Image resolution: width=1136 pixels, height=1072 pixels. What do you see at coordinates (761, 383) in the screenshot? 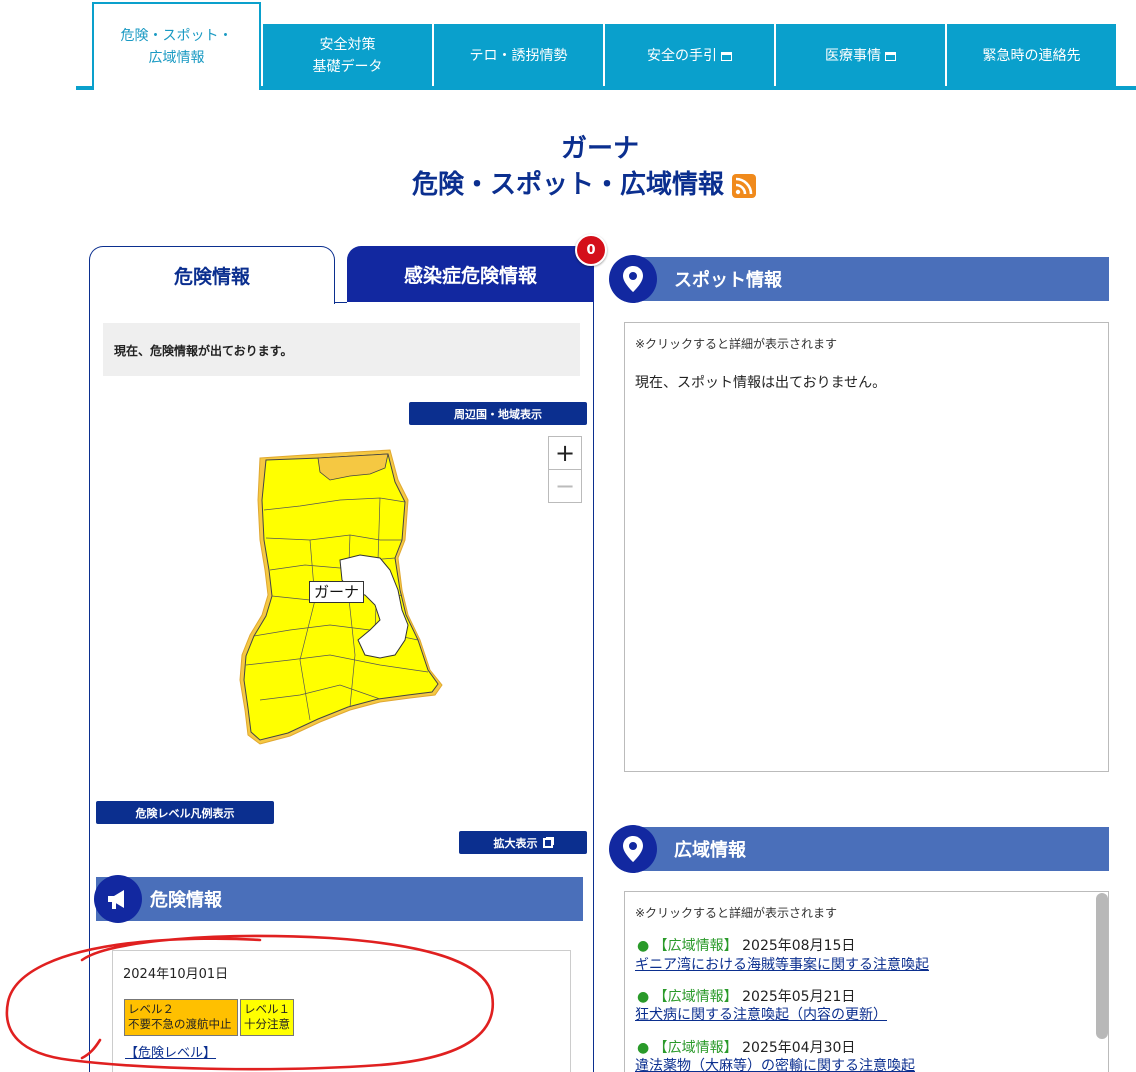
I see `spot-empty-message: 現在、スポット情報は出ておりません。` at bounding box center [761, 383].